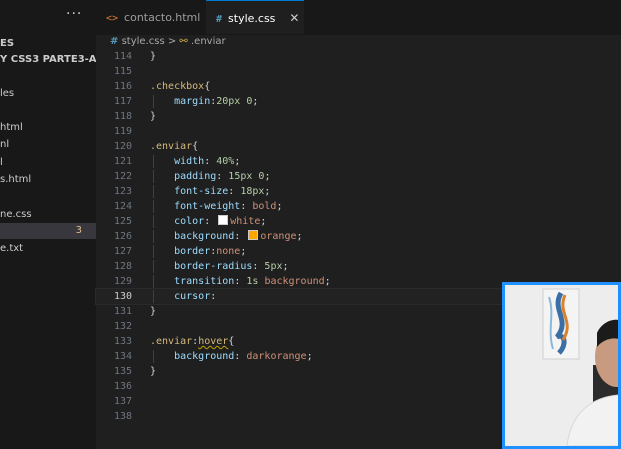 Image resolution: width=621 pixels, height=449 pixels. Describe the element at coordinates (122, 341) in the screenshot. I see `line-number: 133` at that location.